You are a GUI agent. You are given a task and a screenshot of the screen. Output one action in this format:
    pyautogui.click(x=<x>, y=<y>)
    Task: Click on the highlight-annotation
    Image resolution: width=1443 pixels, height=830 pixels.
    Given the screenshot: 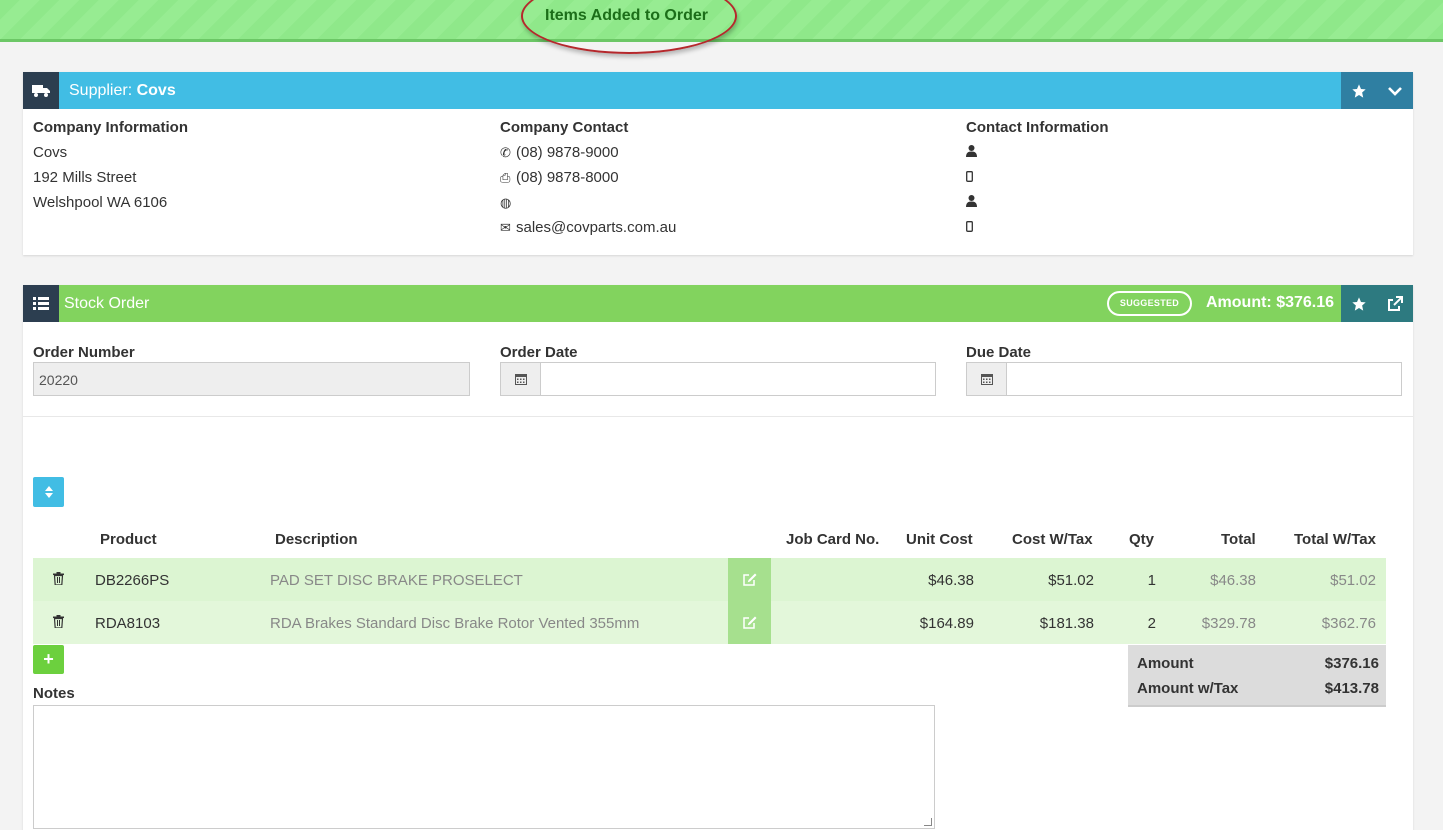 What is the action you would take?
    pyautogui.click(x=629, y=27)
    